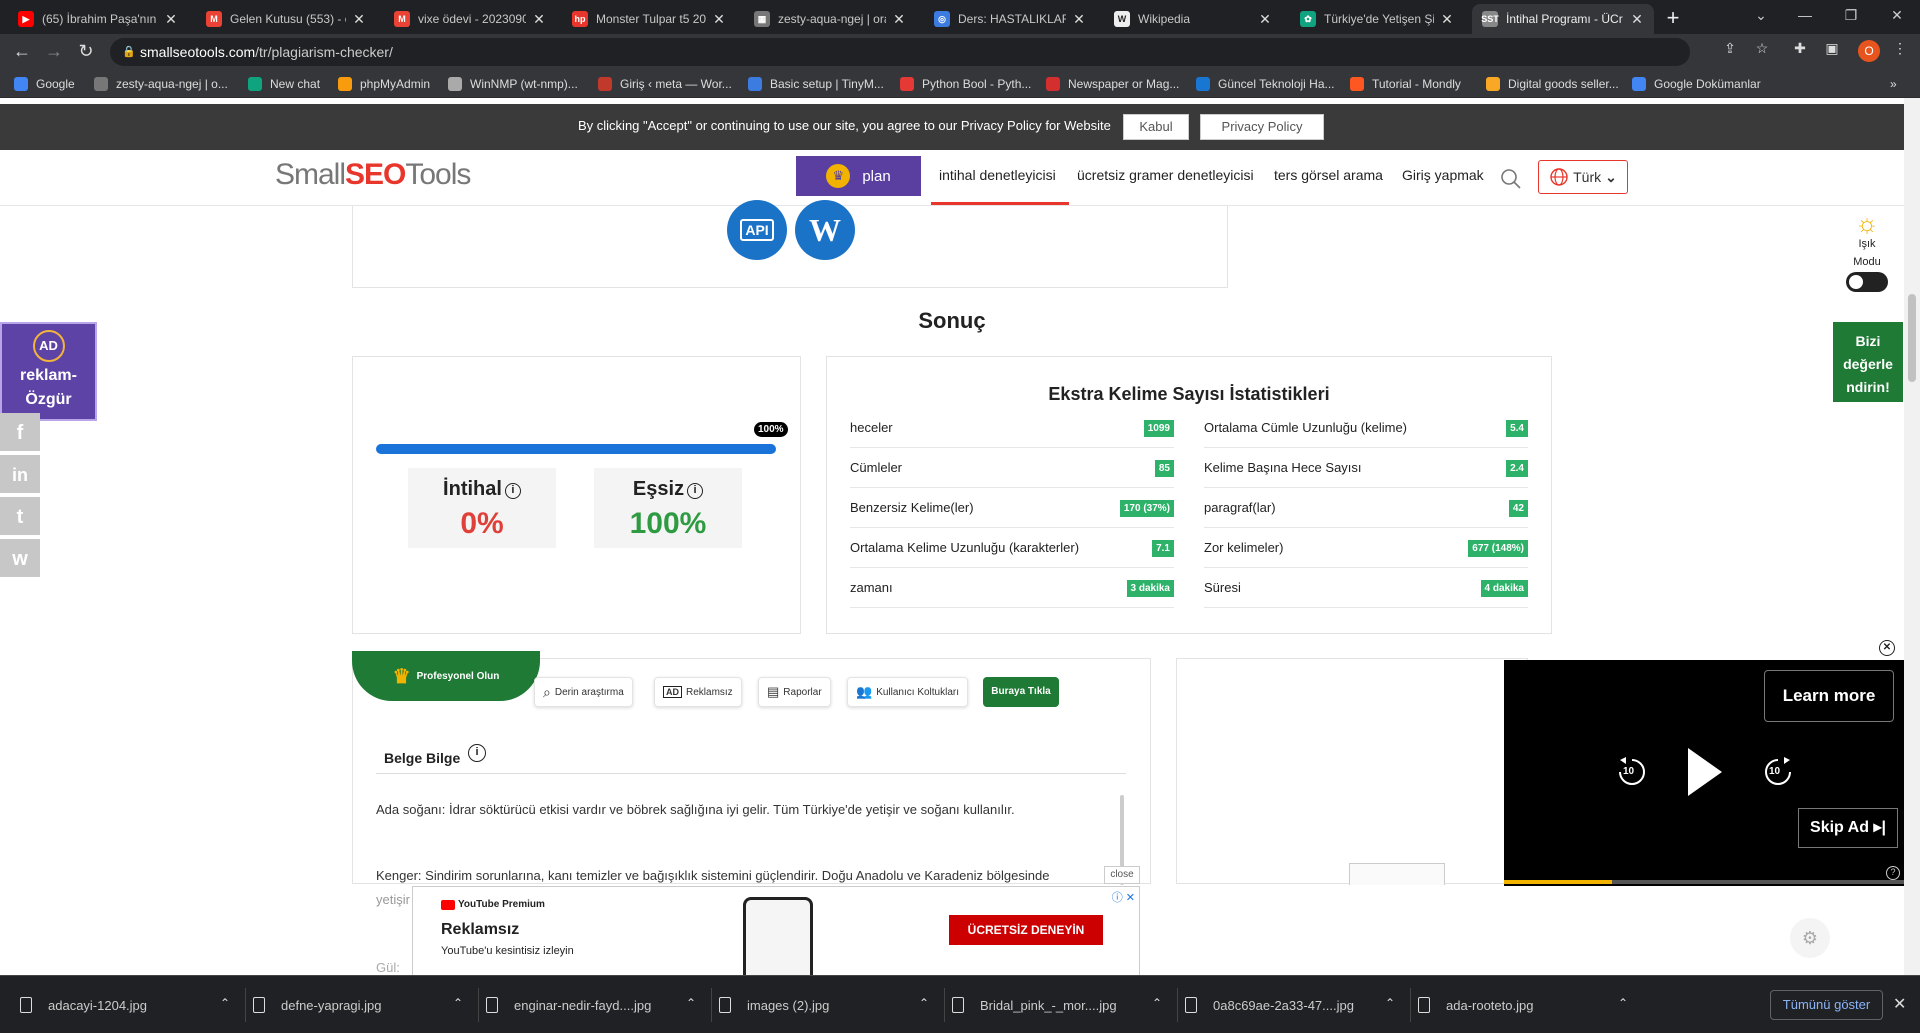 Image resolution: width=1920 pixels, height=1033 pixels. I want to click on facebook-share-icon: f, so click(20, 433).